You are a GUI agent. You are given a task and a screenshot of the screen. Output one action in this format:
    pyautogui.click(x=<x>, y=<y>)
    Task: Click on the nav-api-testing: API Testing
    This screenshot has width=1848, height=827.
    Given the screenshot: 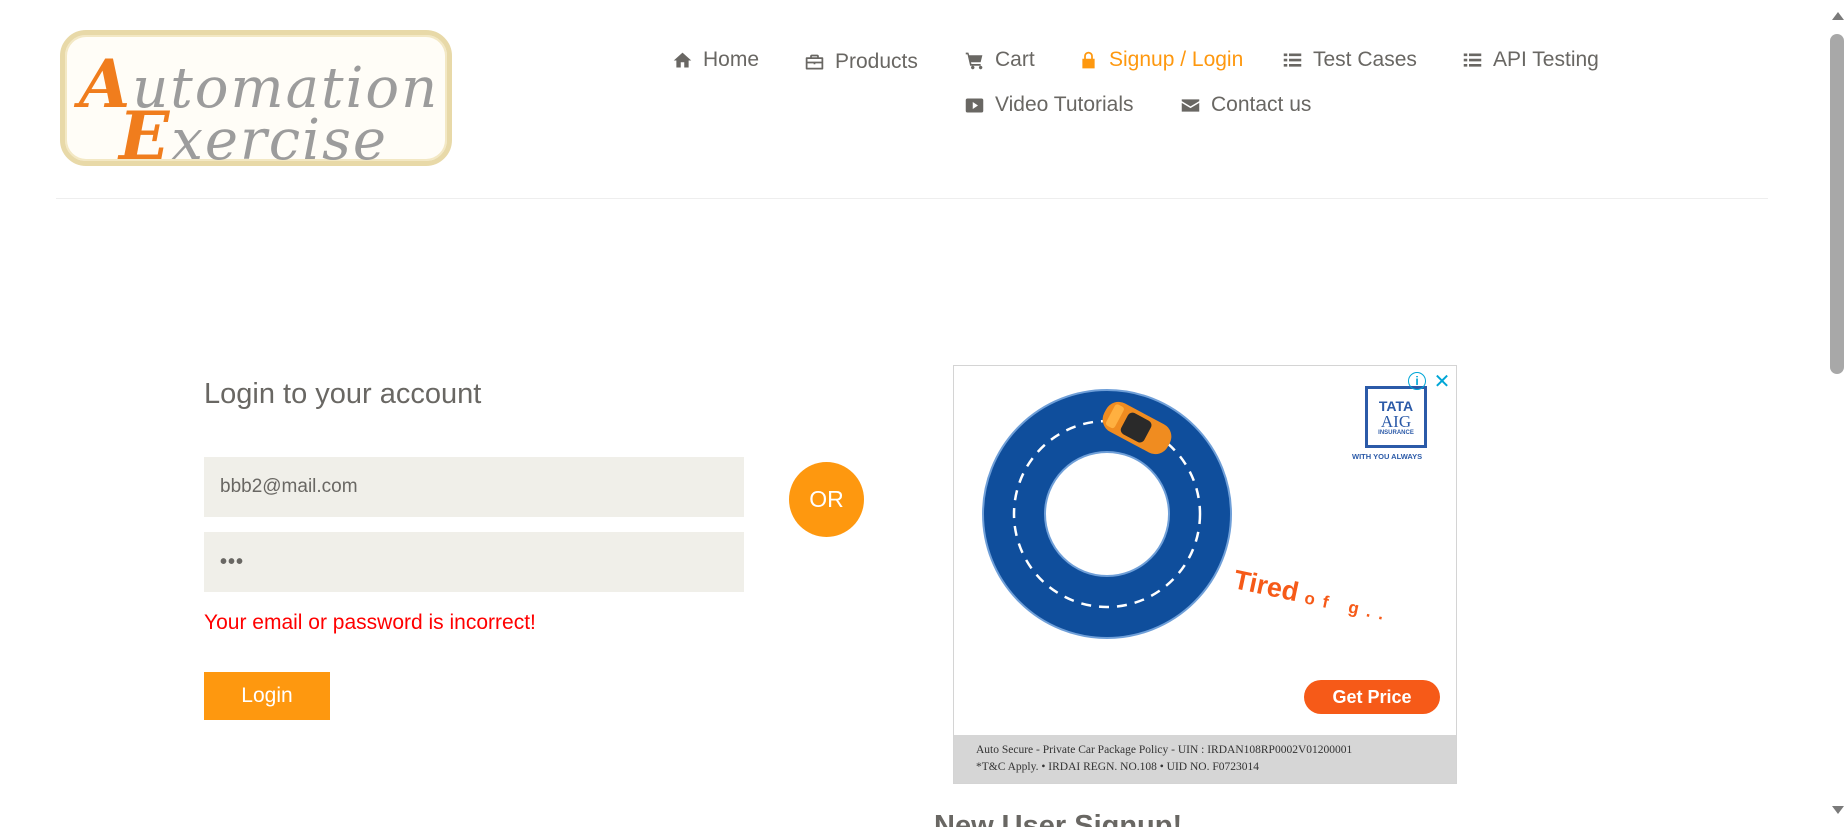 What is the action you would take?
    pyautogui.click(x=1530, y=60)
    